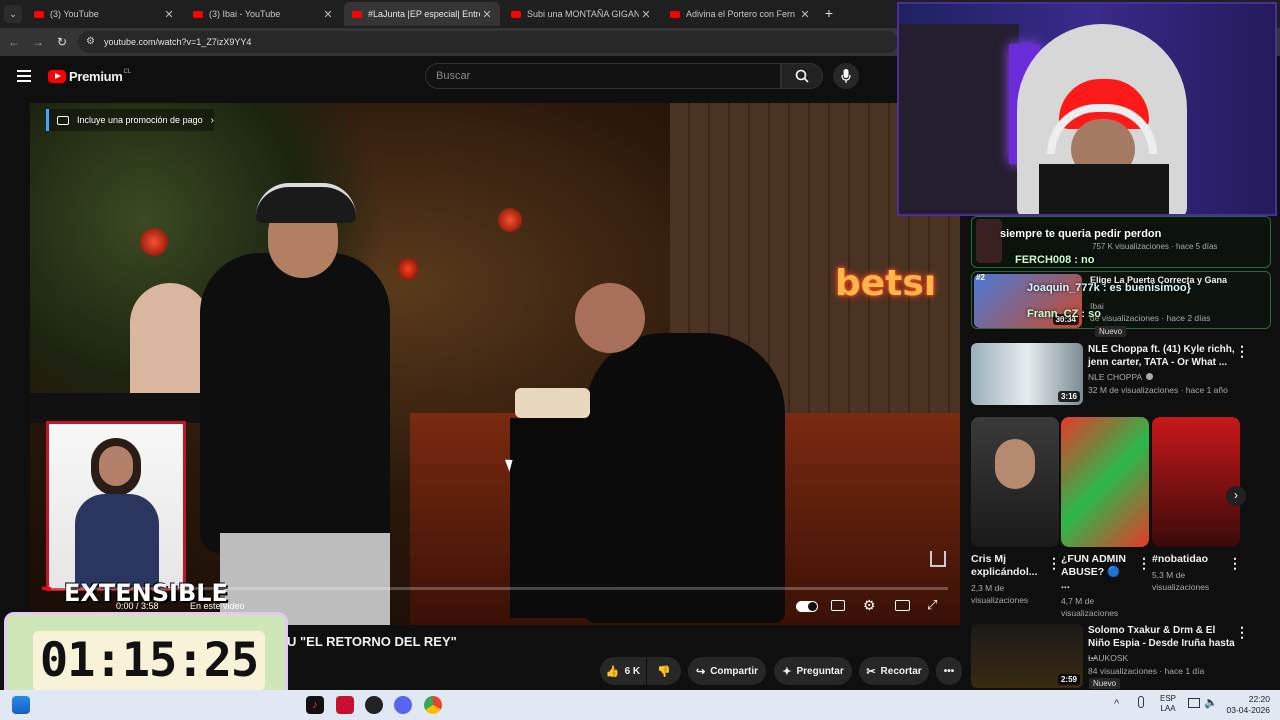 This screenshot has width=1280, height=720. Describe the element at coordinates (581, 14) in the screenshot. I see `tab-montana: Subi una MONTAÑA GIGANTE ✕` at that location.